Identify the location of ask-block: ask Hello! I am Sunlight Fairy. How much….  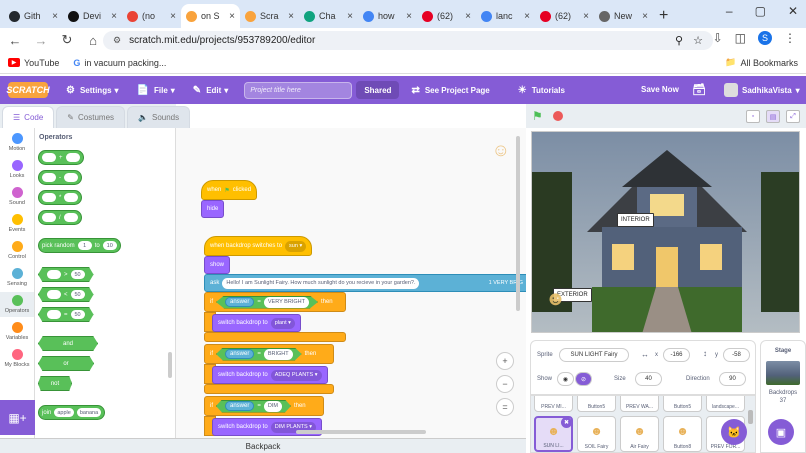
(365, 283).